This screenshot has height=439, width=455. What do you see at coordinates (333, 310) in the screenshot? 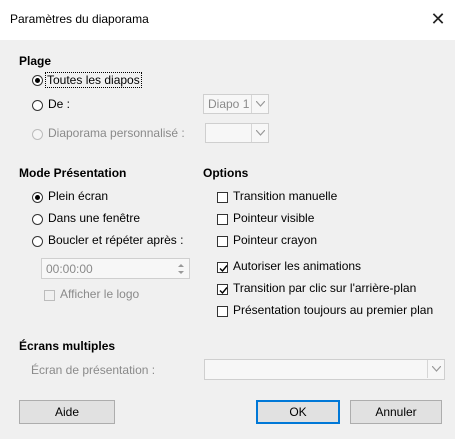
I see `label-always-on-top: Présentation toujours au premier plan` at bounding box center [333, 310].